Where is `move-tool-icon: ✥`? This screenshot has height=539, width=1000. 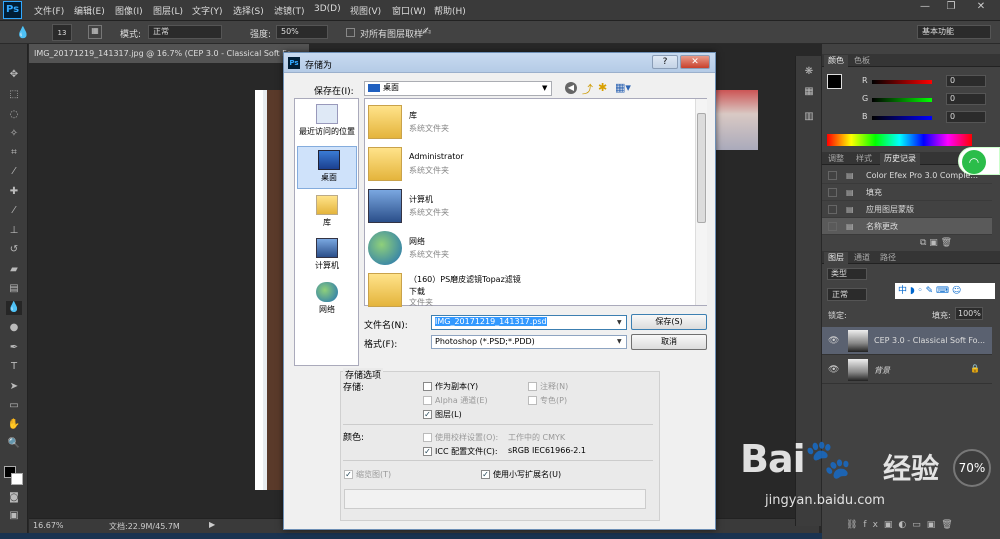 move-tool-icon: ✥ is located at coordinates (14, 75).